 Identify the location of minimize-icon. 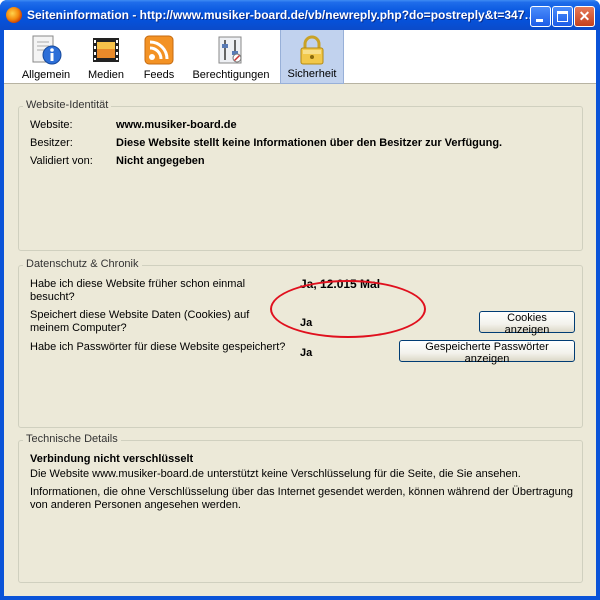
(539, 20).